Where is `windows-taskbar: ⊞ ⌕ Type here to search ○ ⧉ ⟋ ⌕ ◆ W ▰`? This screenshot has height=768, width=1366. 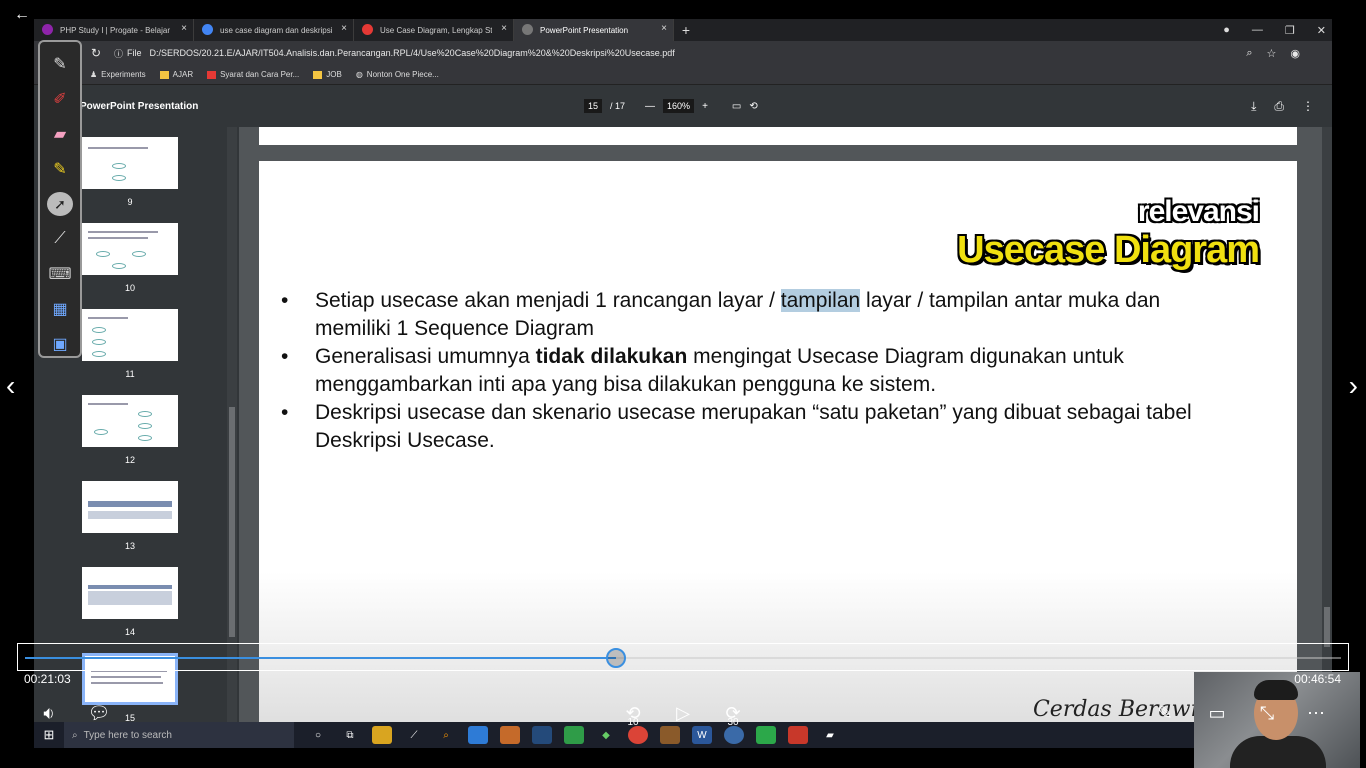
windows-taskbar: ⊞ ⌕ Type here to search ○ ⧉ ⟋ ⌕ ◆ W ▰ is located at coordinates (683, 735).